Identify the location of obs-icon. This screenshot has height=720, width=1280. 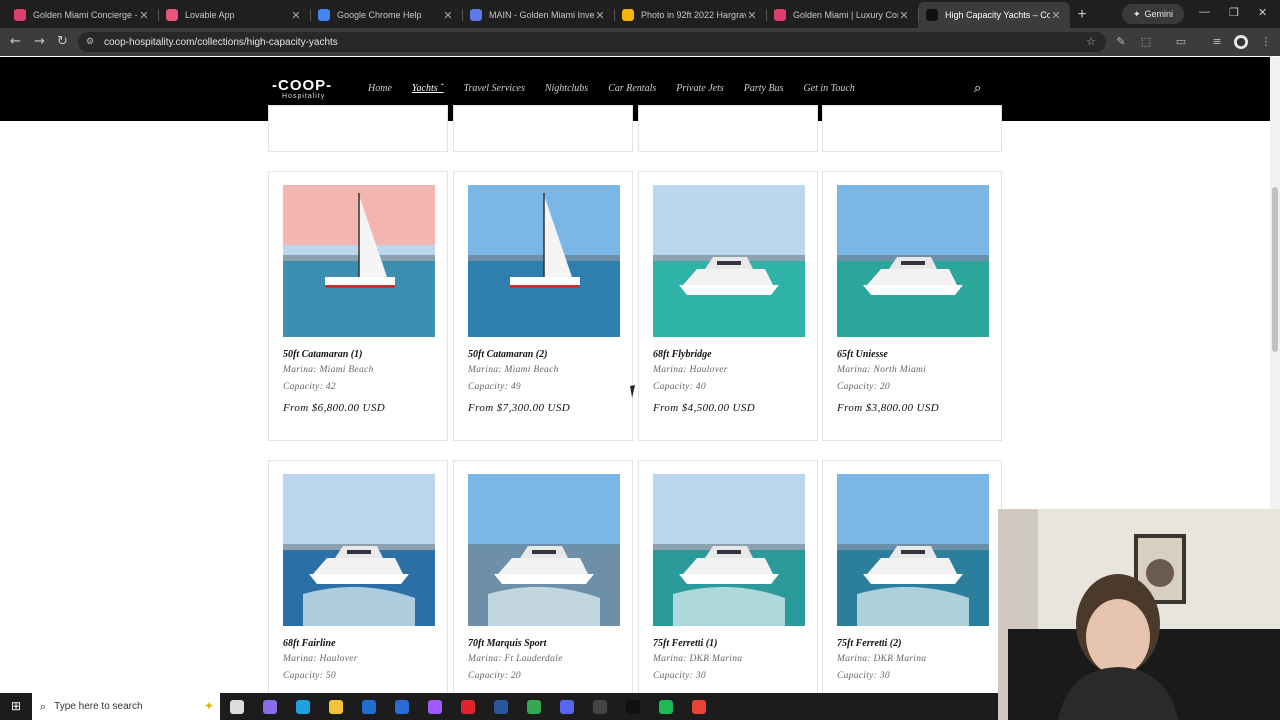
(599, 706).